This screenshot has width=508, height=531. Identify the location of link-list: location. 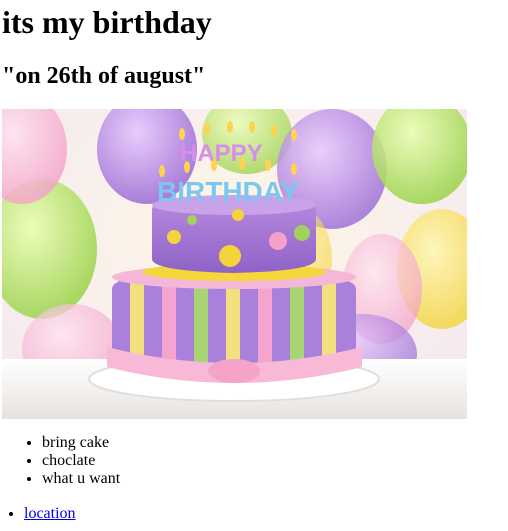
(39, 514).